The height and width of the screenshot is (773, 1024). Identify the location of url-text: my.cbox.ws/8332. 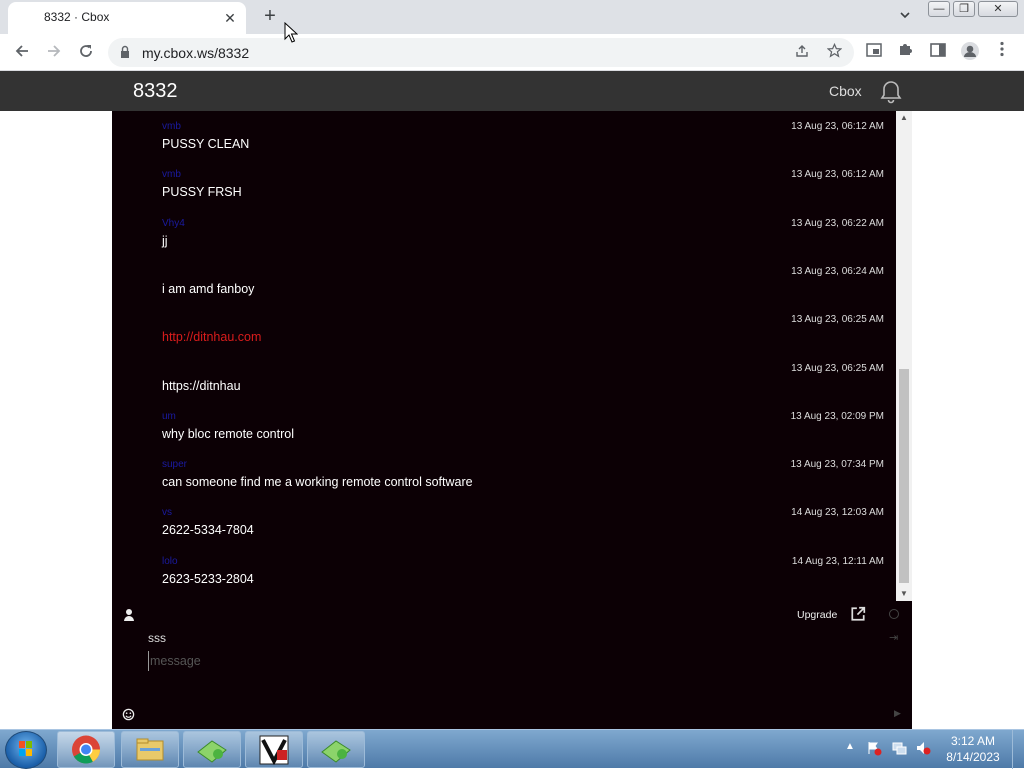
(196, 53).